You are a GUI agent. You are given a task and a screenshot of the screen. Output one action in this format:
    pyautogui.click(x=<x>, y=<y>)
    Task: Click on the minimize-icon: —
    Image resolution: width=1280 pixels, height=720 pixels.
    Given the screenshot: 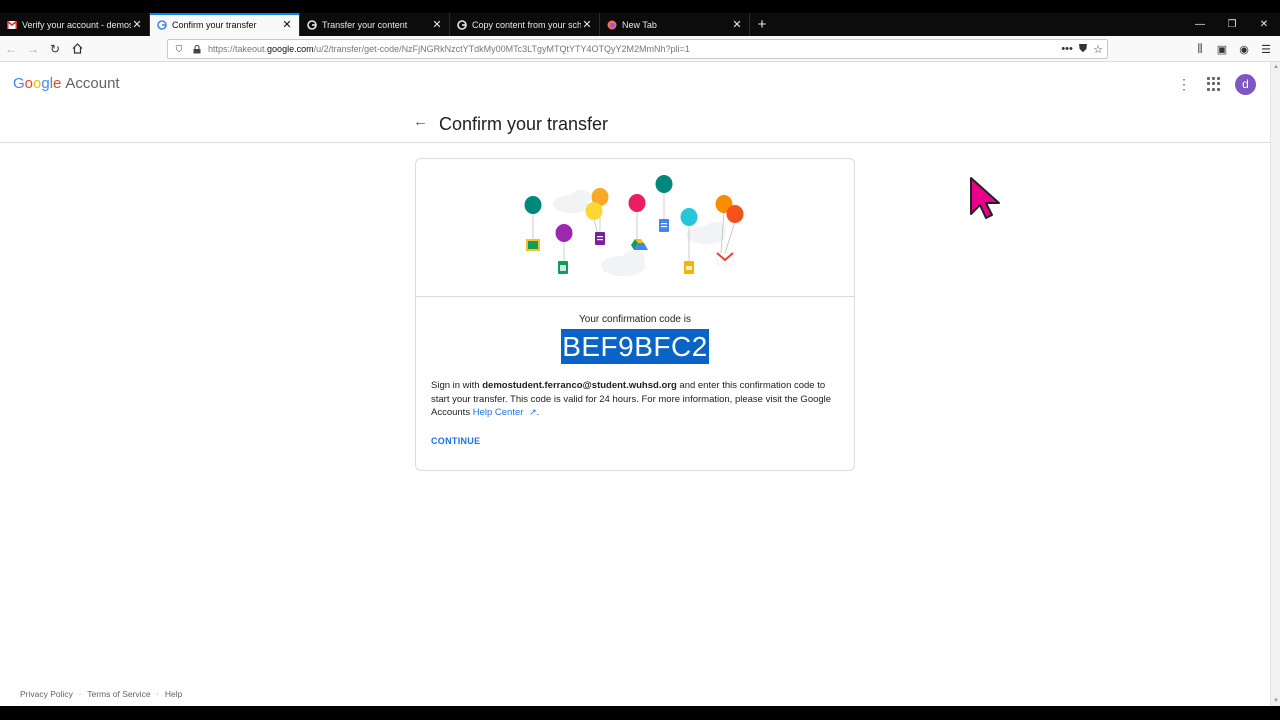 What is the action you would take?
    pyautogui.click(x=1200, y=24)
    